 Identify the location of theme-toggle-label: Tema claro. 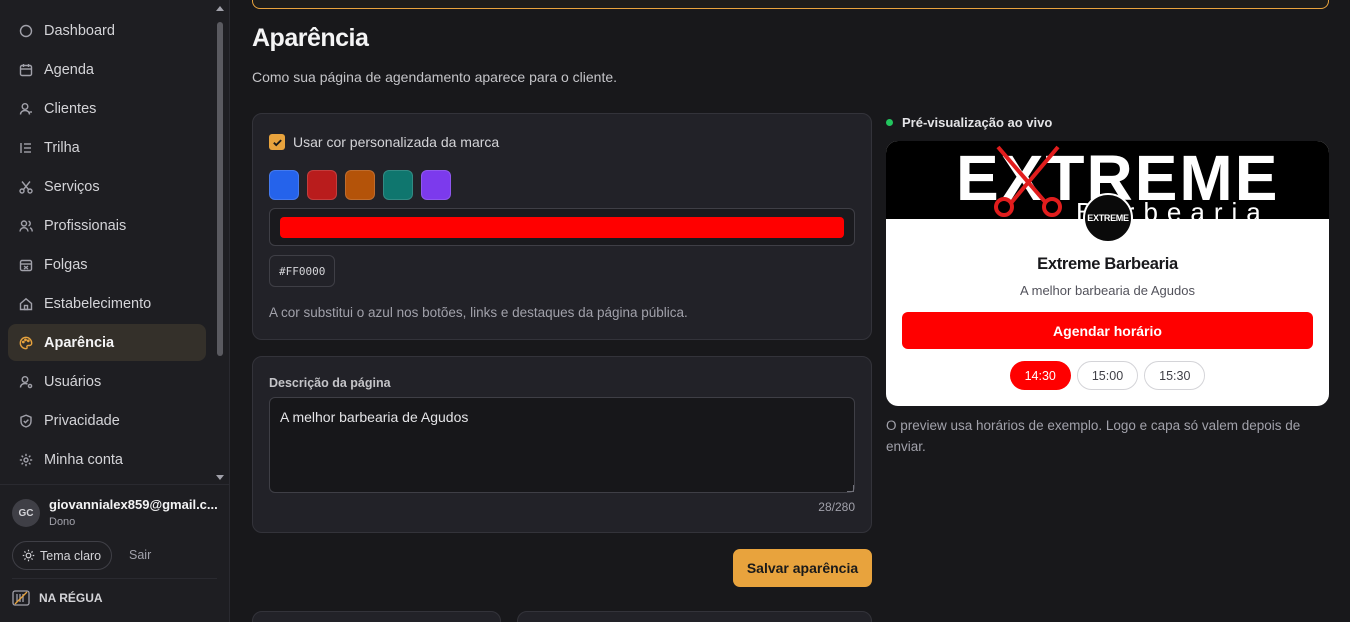
(71, 555).